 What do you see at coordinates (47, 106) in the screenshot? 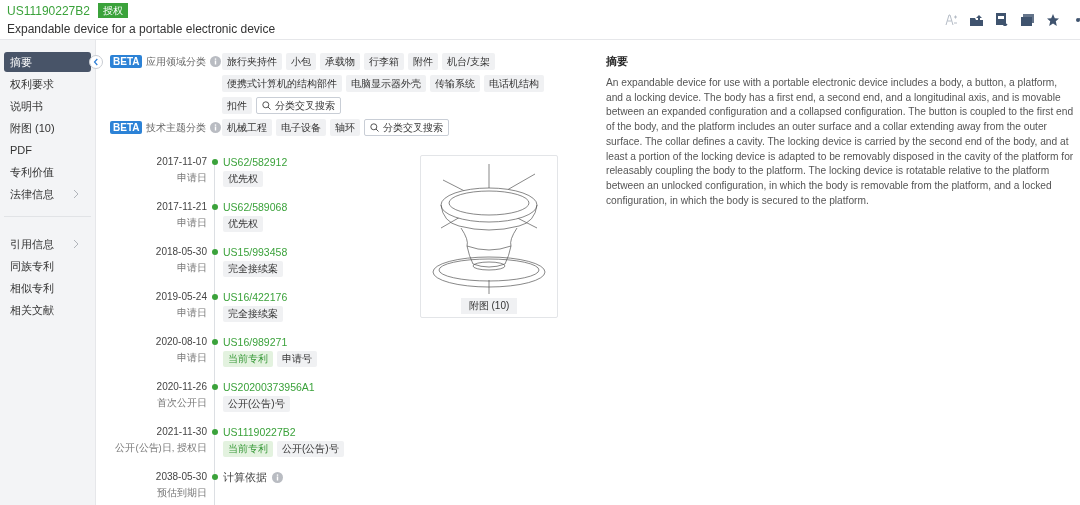
I see `sidebar-item: 说明书` at bounding box center [47, 106].